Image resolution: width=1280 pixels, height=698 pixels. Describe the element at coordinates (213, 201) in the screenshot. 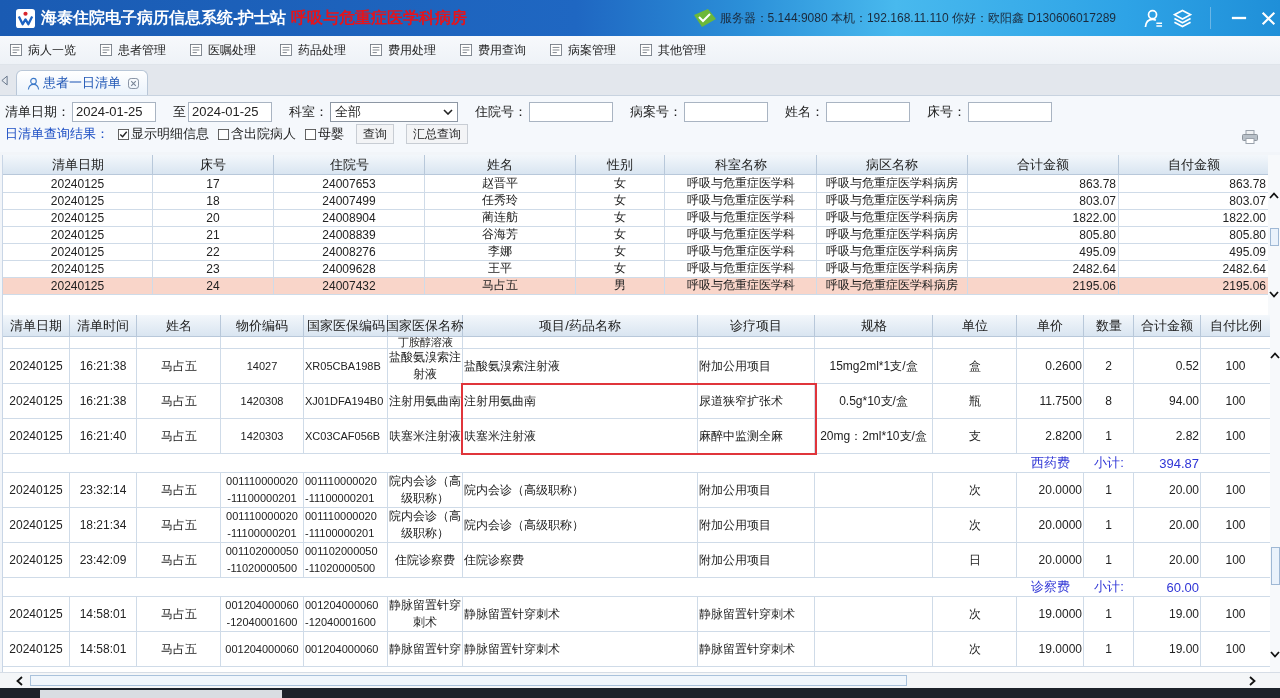

I see `table-cell: 18` at that location.